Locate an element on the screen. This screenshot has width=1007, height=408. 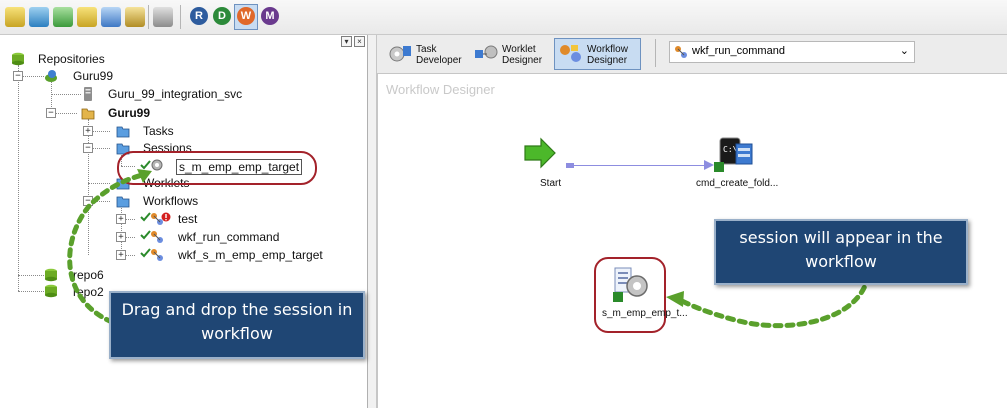
annotation-callout-session-appear: session will appear in the workflow is located at coordinates (841, 252).